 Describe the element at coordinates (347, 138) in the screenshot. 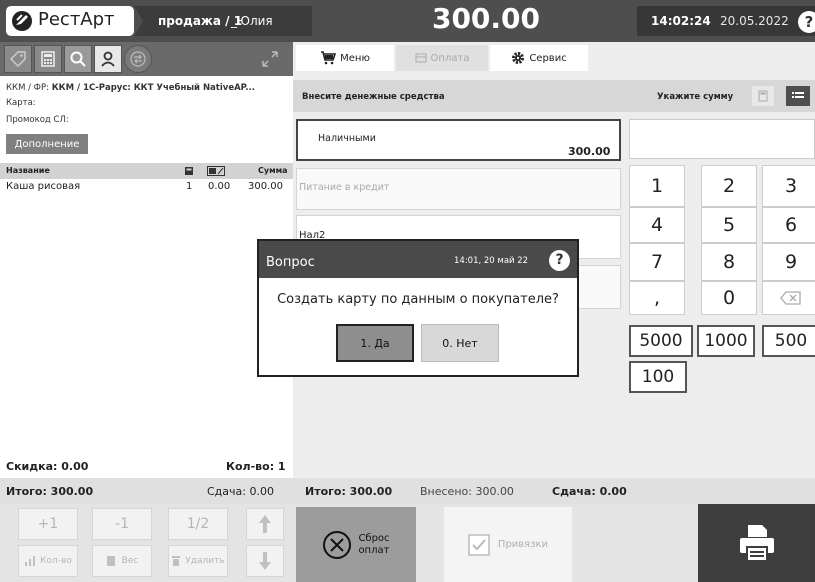

I see `cash-label: Наличными` at that location.